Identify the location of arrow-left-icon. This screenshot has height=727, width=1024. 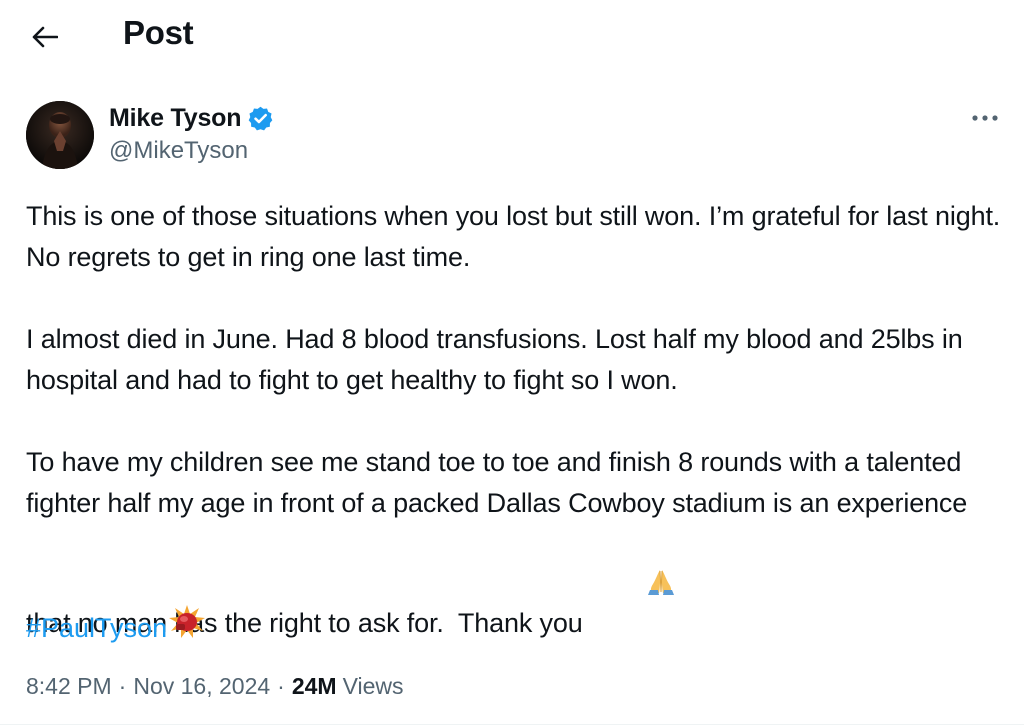
(45, 37).